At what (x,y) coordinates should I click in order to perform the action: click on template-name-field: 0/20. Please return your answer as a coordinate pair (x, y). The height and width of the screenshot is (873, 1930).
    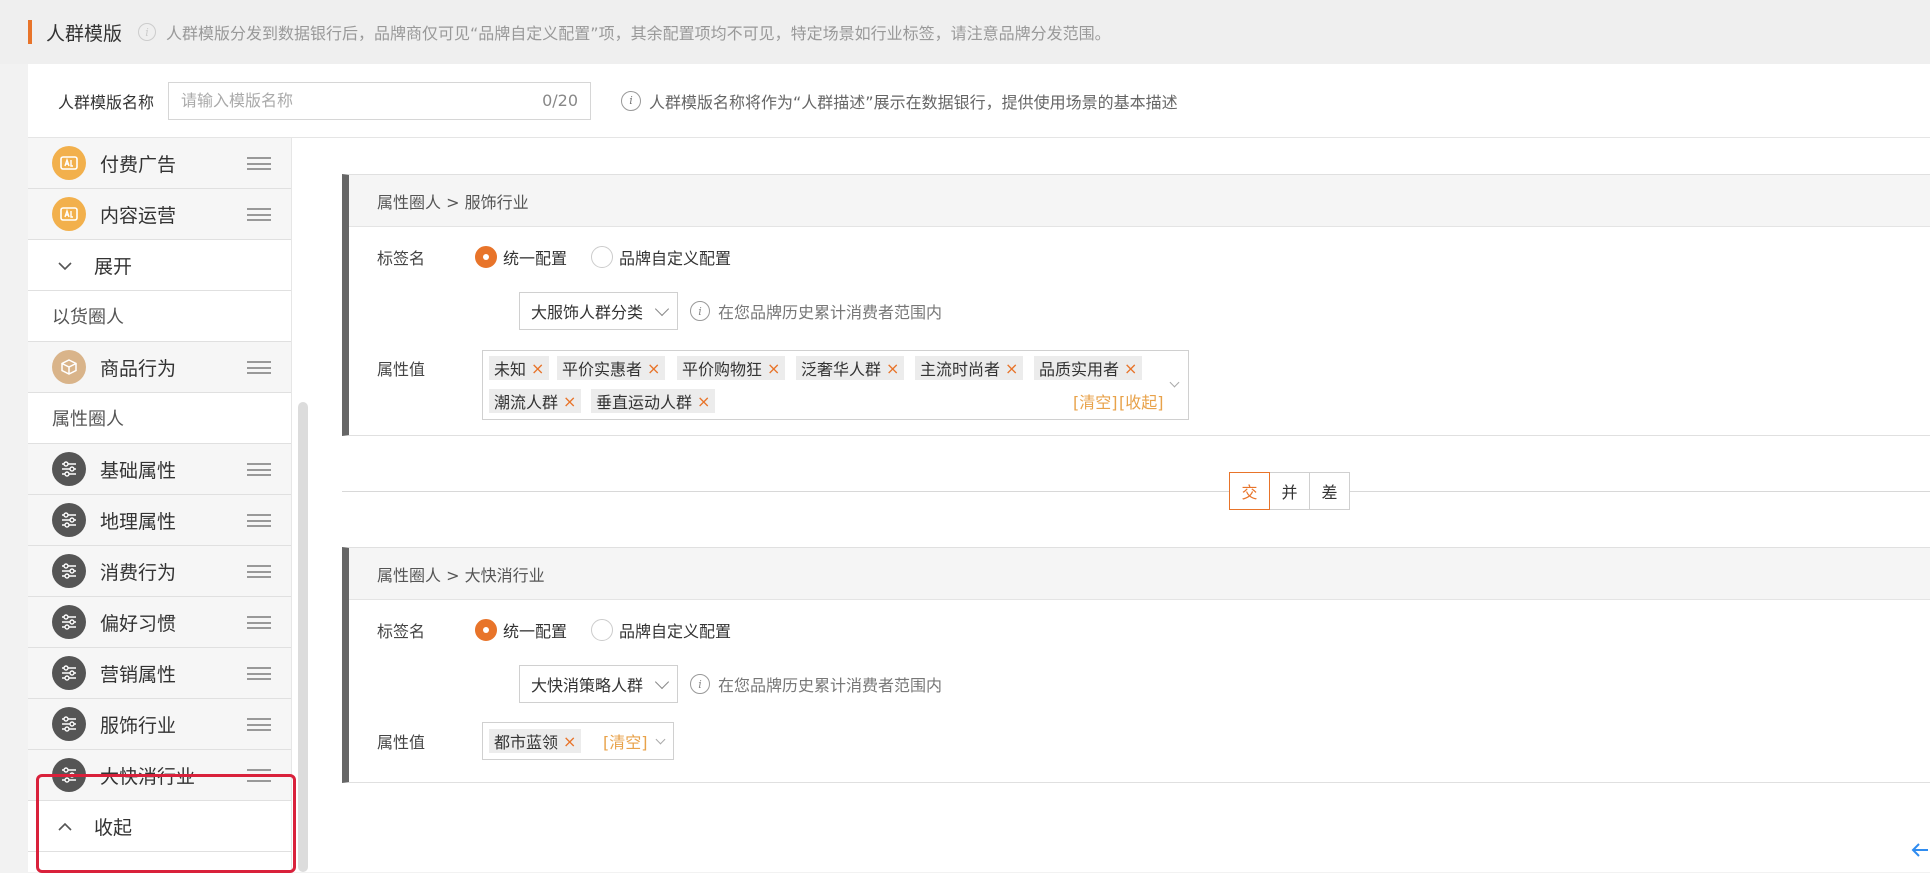
    Looking at the image, I should click on (380, 100).